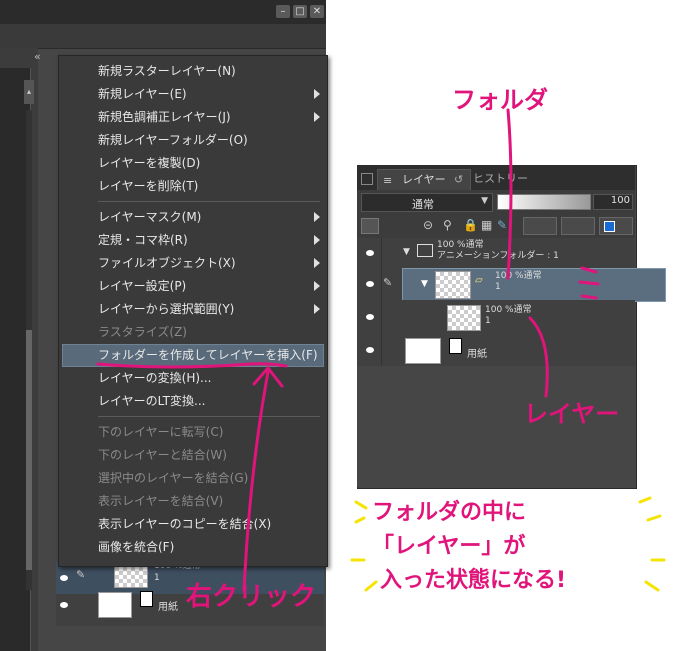 This screenshot has width=700, height=651. Describe the element at coordinates (473, 580) in the screenshot. I see `annotation-note-3: 入った状態になる!` at that location.